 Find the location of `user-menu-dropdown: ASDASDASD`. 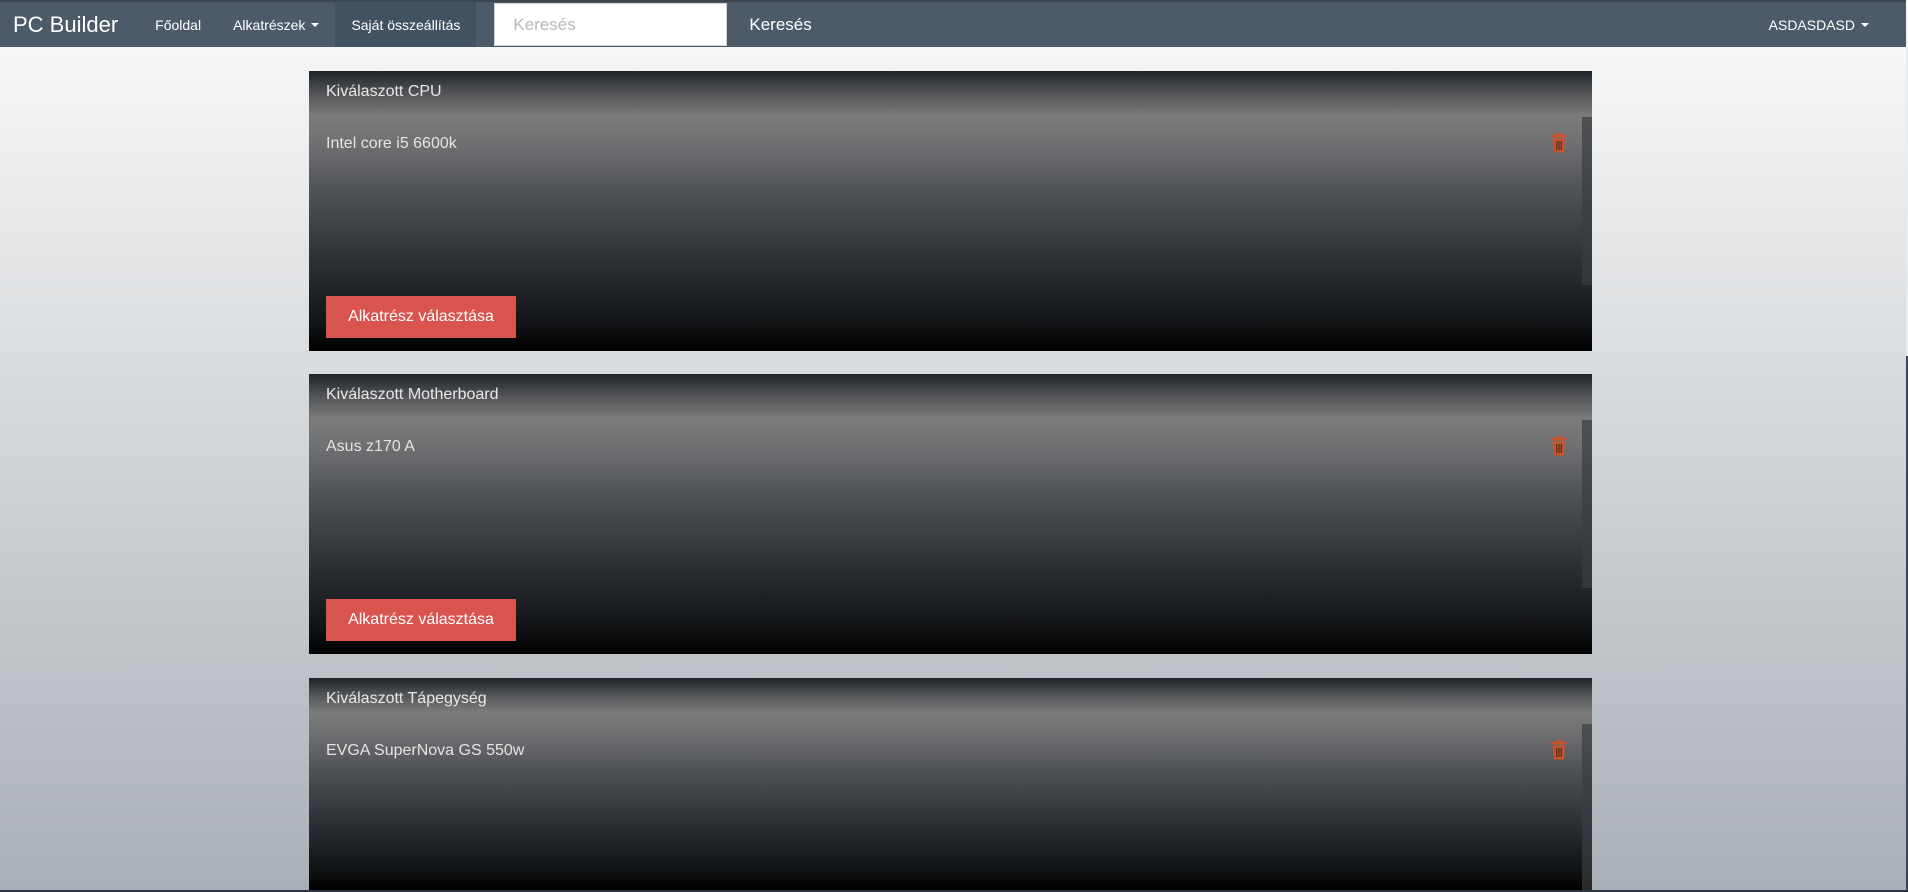

user-menu-dropdown: ASDASDASD is located at coordinates (1819, 24).